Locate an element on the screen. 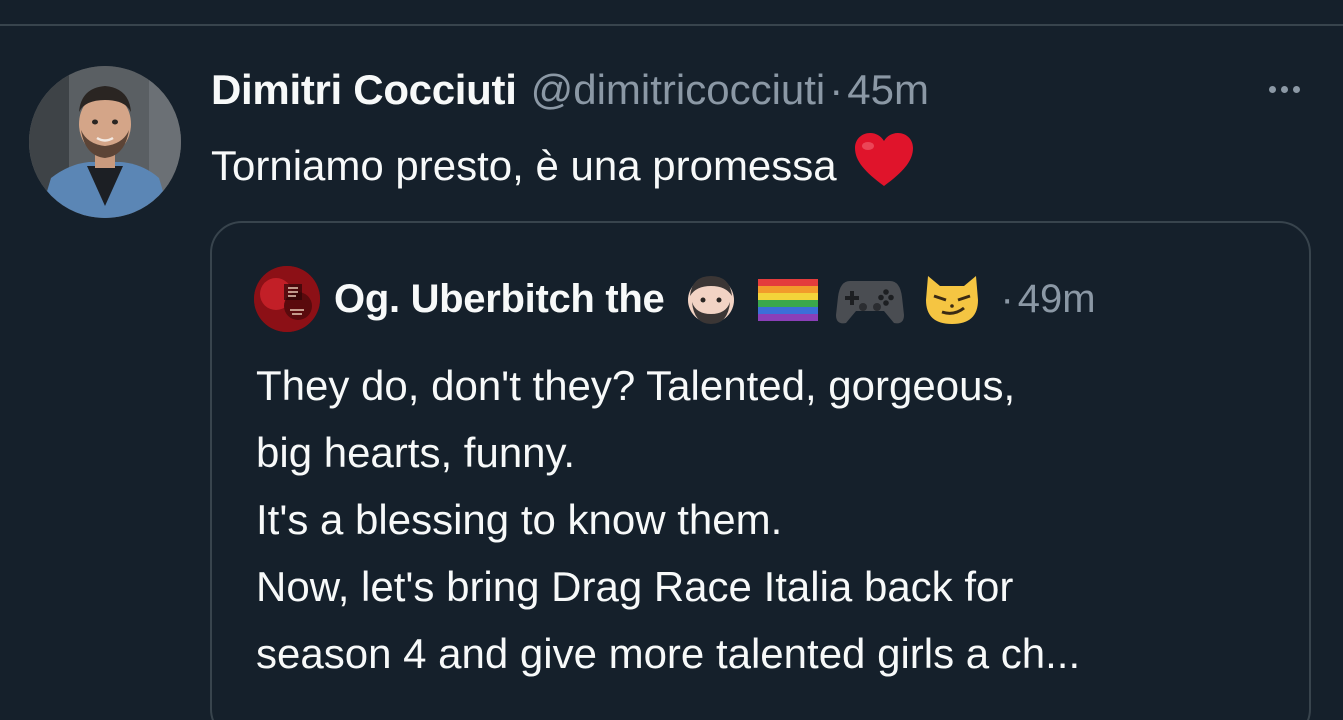 The image size is (1343, 720). quoted-author-display-name: Og. Uberbitch the is located at coordinates (499, 299).